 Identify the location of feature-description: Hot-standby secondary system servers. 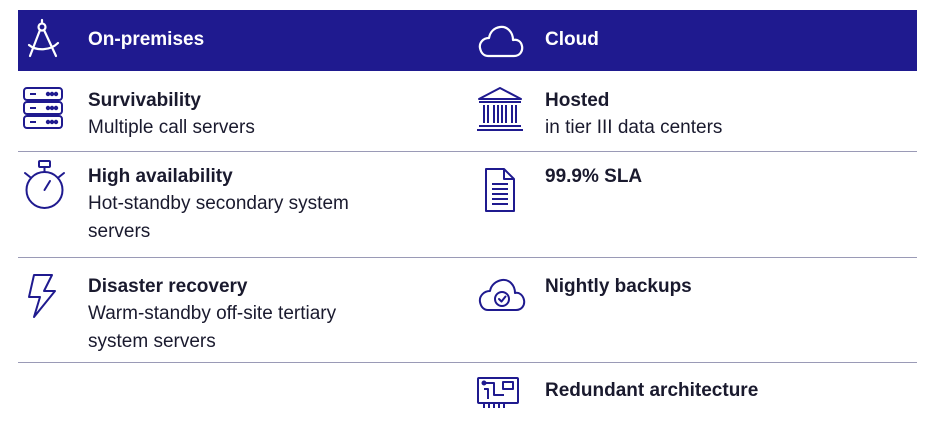
(218, 217).